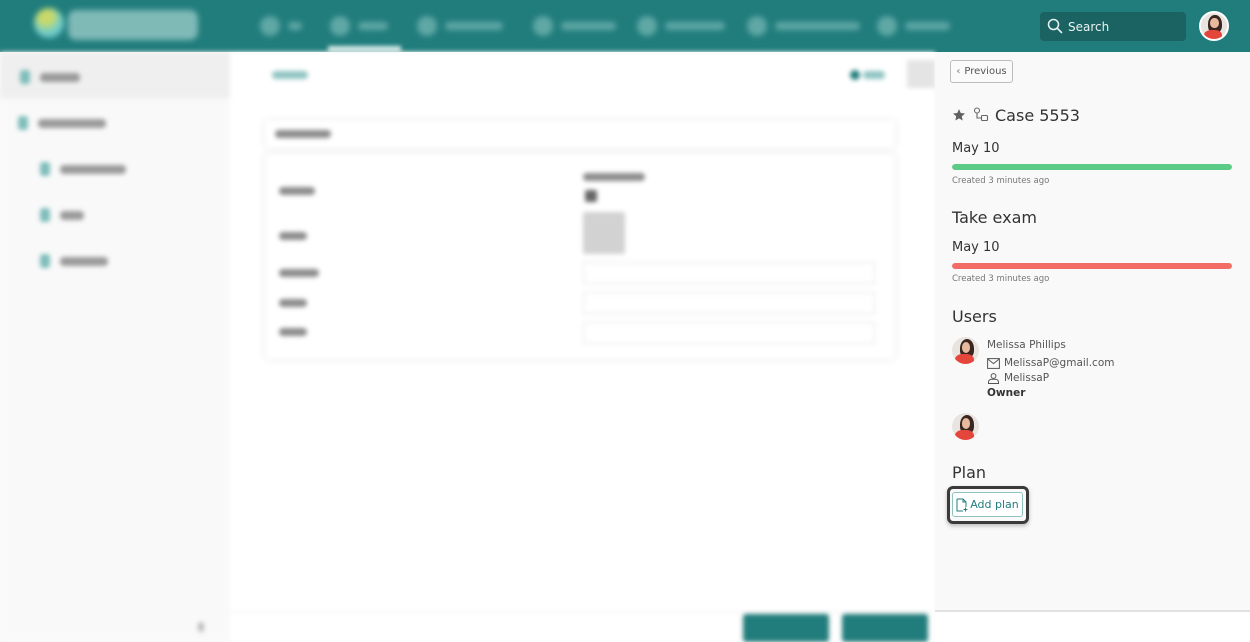 This screenshot has width=1250, height=642. What do you see at coordinates (729, 273) in the screenshot?
I see `date-time-input` at bounding box center [729, 273].